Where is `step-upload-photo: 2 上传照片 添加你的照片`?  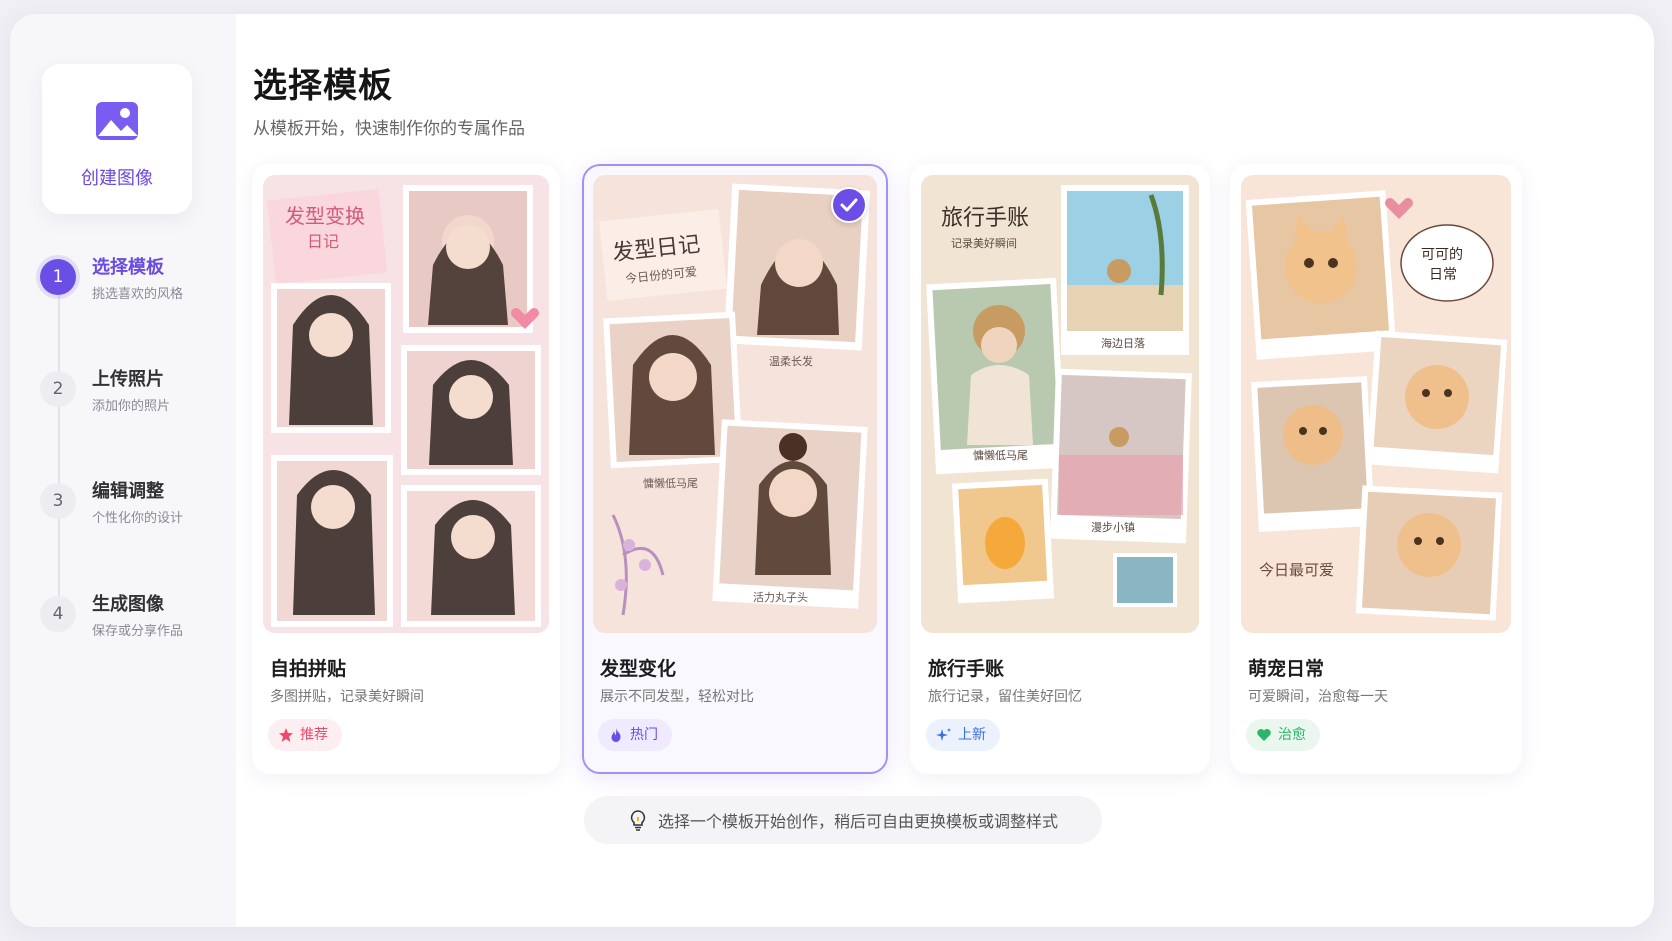
step-upload-photo: 2 上传照片 添加你的照片 is located at coordinates (135, 405).